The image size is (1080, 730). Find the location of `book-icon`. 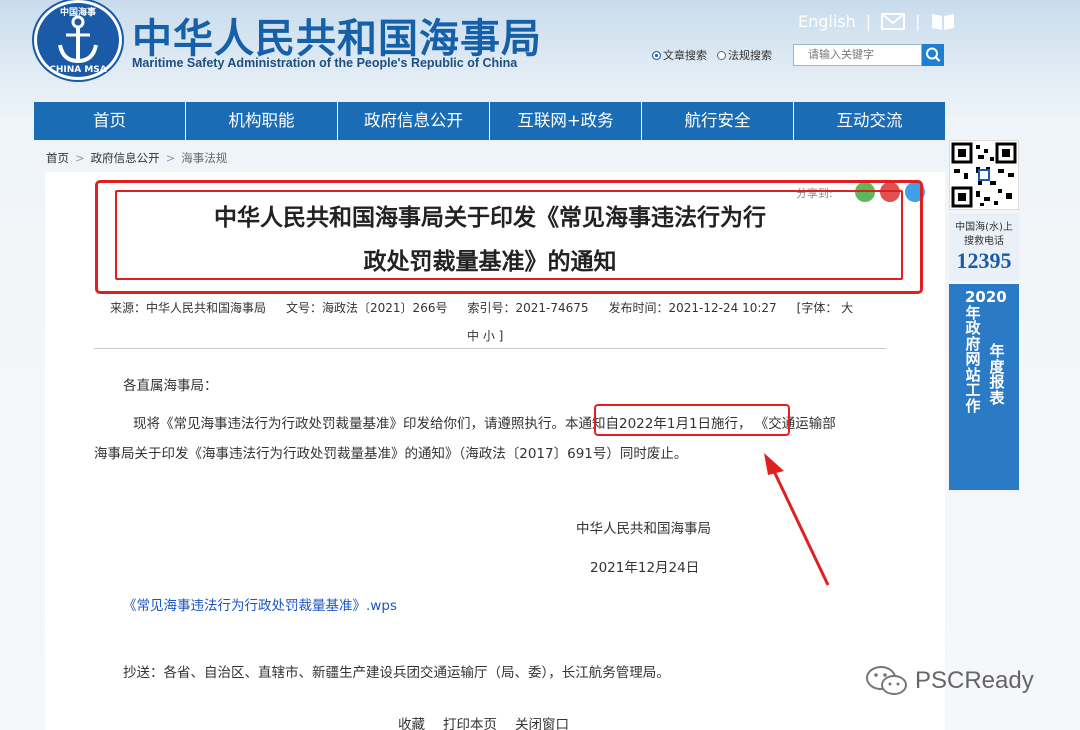

book-icon is located at coordinates (943, 21).